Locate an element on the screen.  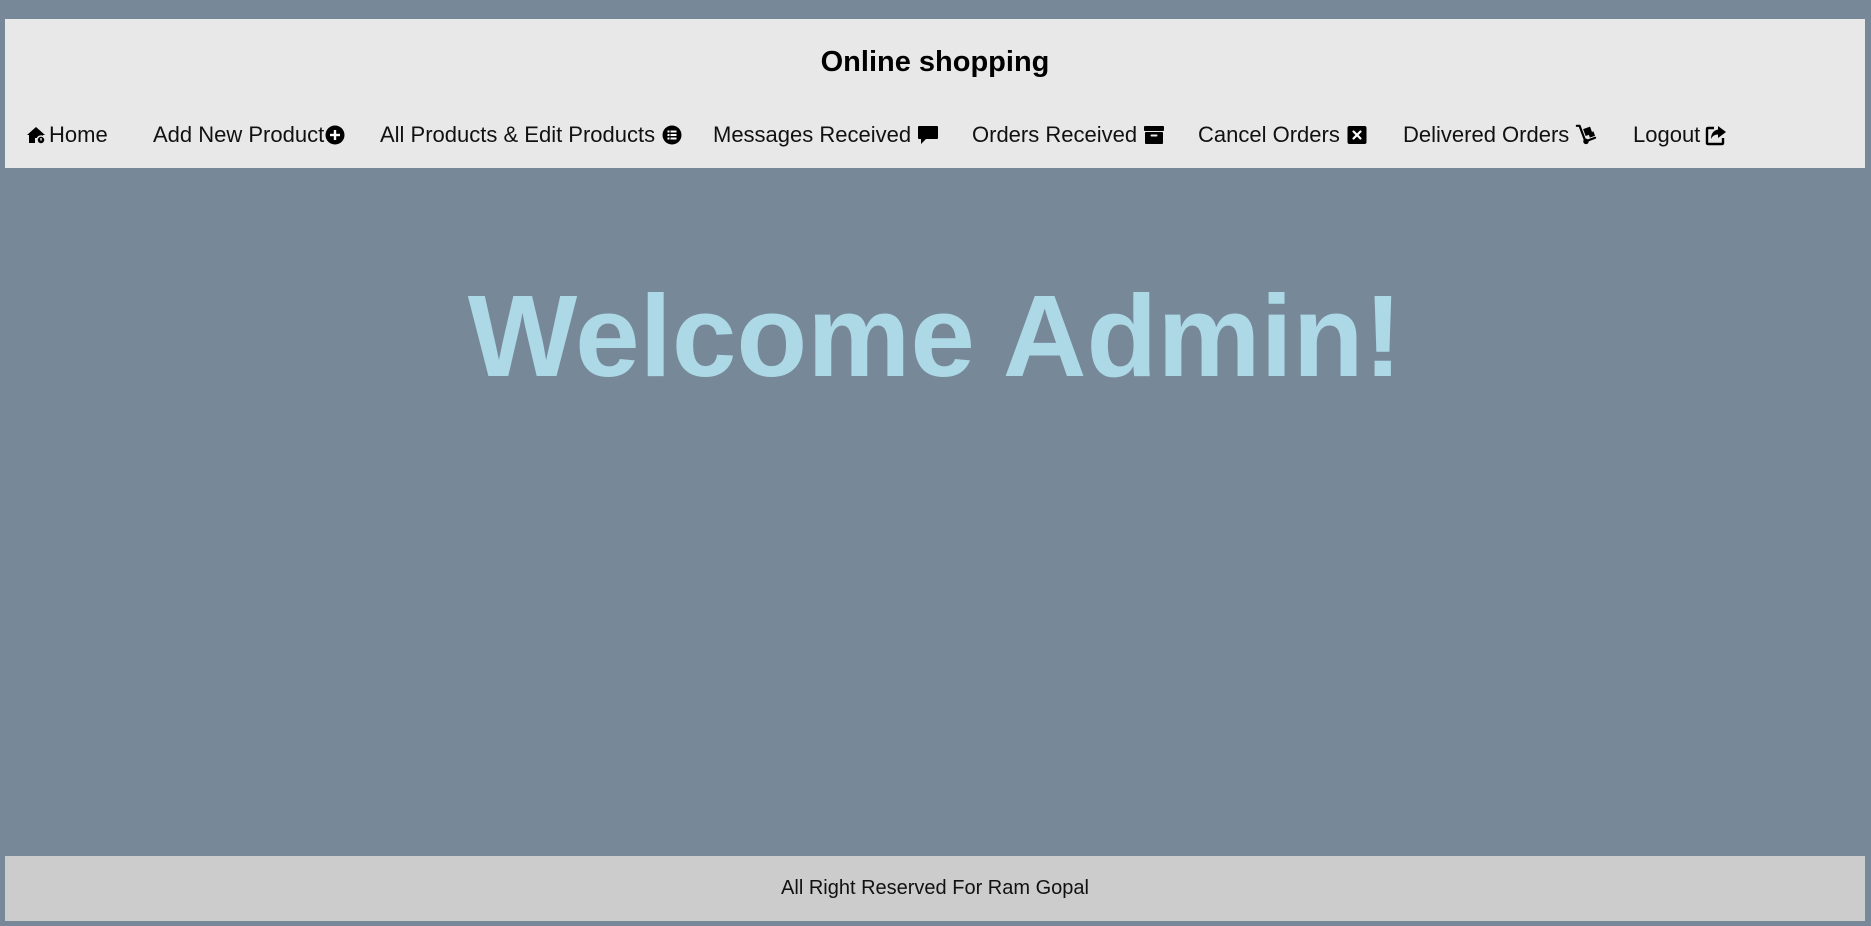
list-circle-icon is located at coordinates (672, 135).